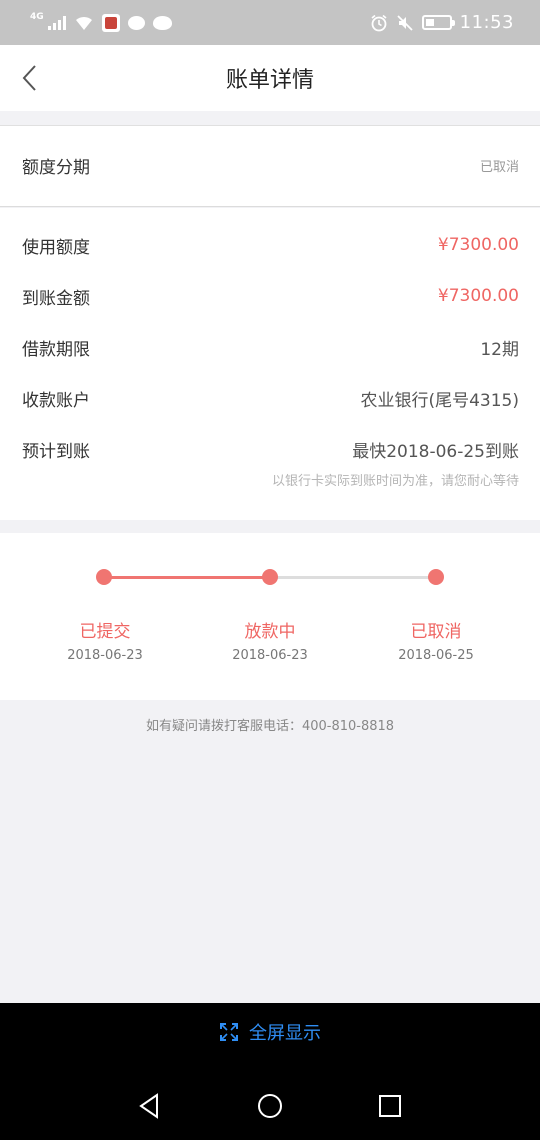  What do you see at coordinates (56, 298) in the screenshot?
I see `detail-label: 到账金额` at bounding box center [56, 298].